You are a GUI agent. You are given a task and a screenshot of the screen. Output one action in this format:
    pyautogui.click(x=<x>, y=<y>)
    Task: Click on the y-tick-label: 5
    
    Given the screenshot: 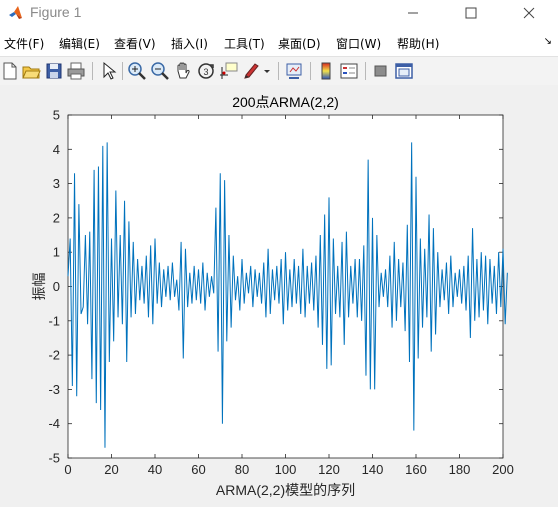 What is the action you would take?
    pyautogui.click(x=56, y=115)
    